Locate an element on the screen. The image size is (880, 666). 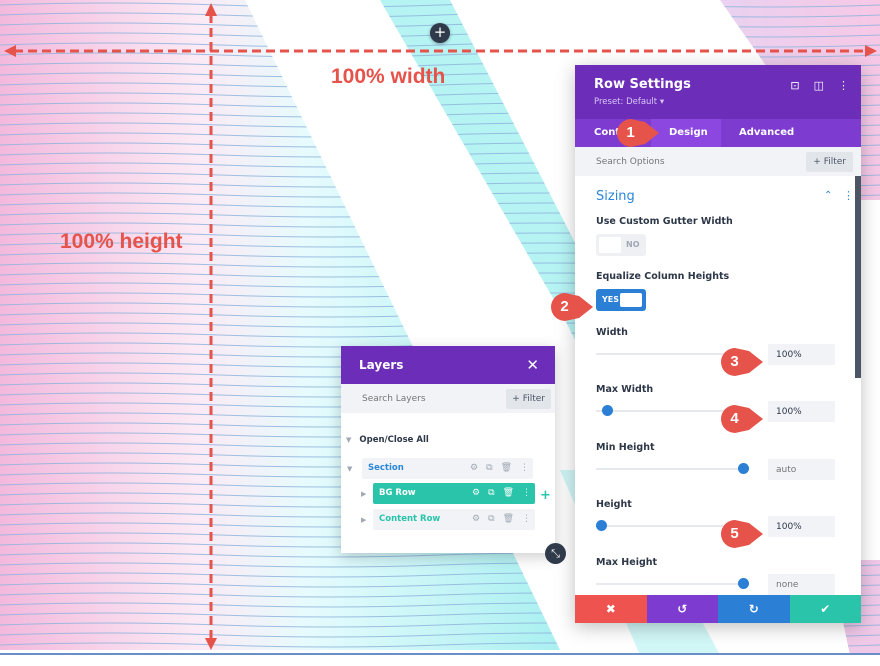
custom-gutter-toggle: NO is located at coordinates (621, 245).